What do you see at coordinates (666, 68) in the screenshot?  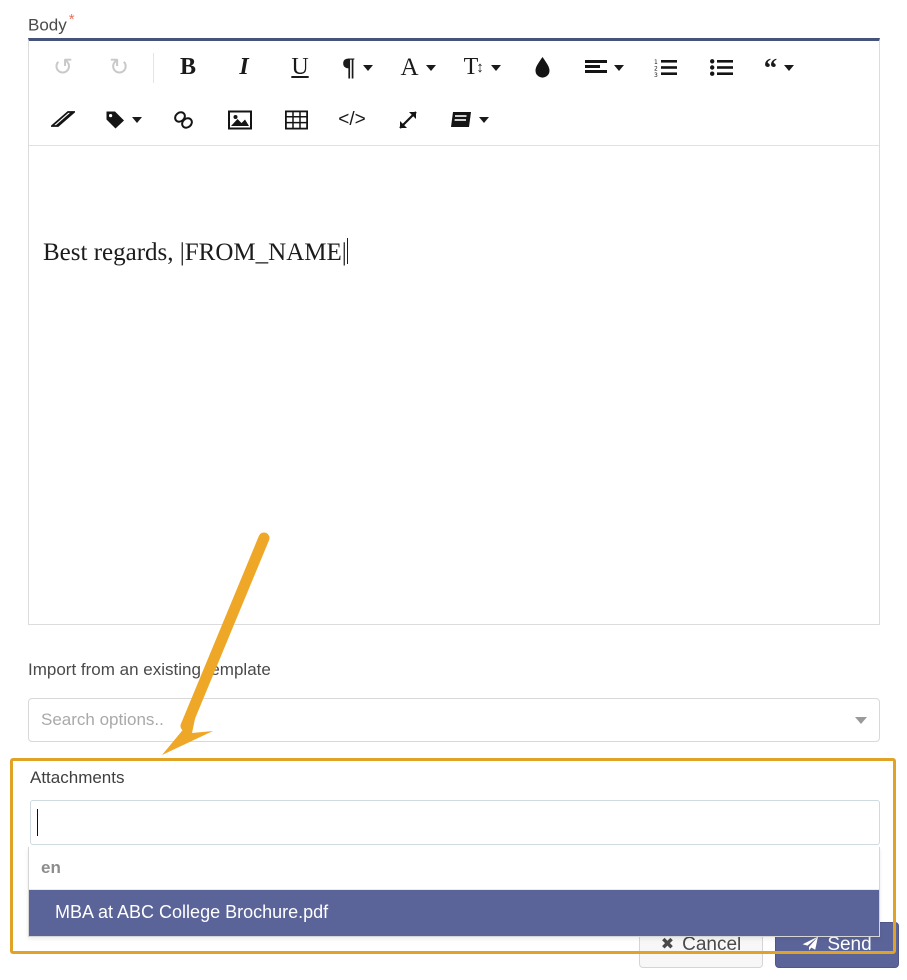 I see `ordered-list-icon: 1 2 3` at bounding box center [666, 68].